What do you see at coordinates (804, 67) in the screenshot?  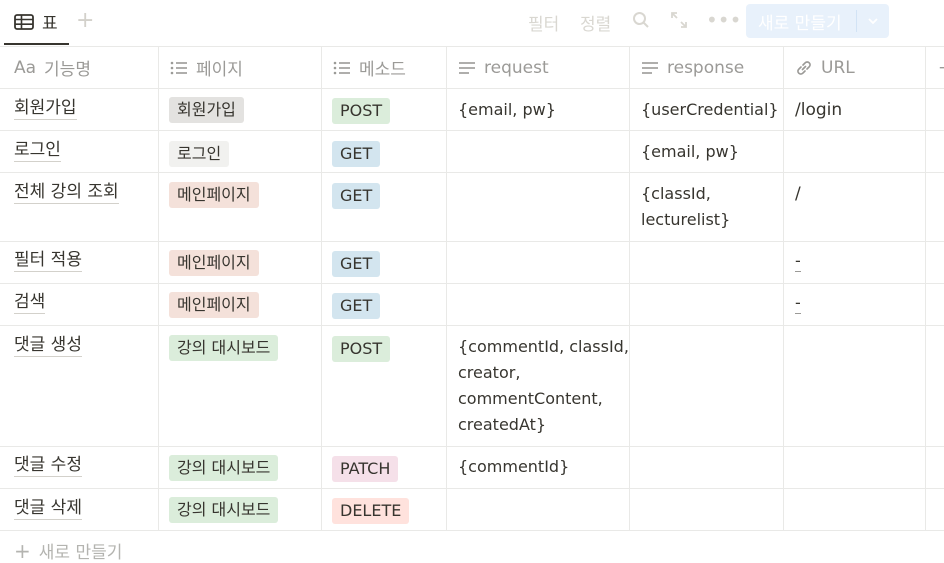 I see `link-icon` at bounding box center [804, 67].